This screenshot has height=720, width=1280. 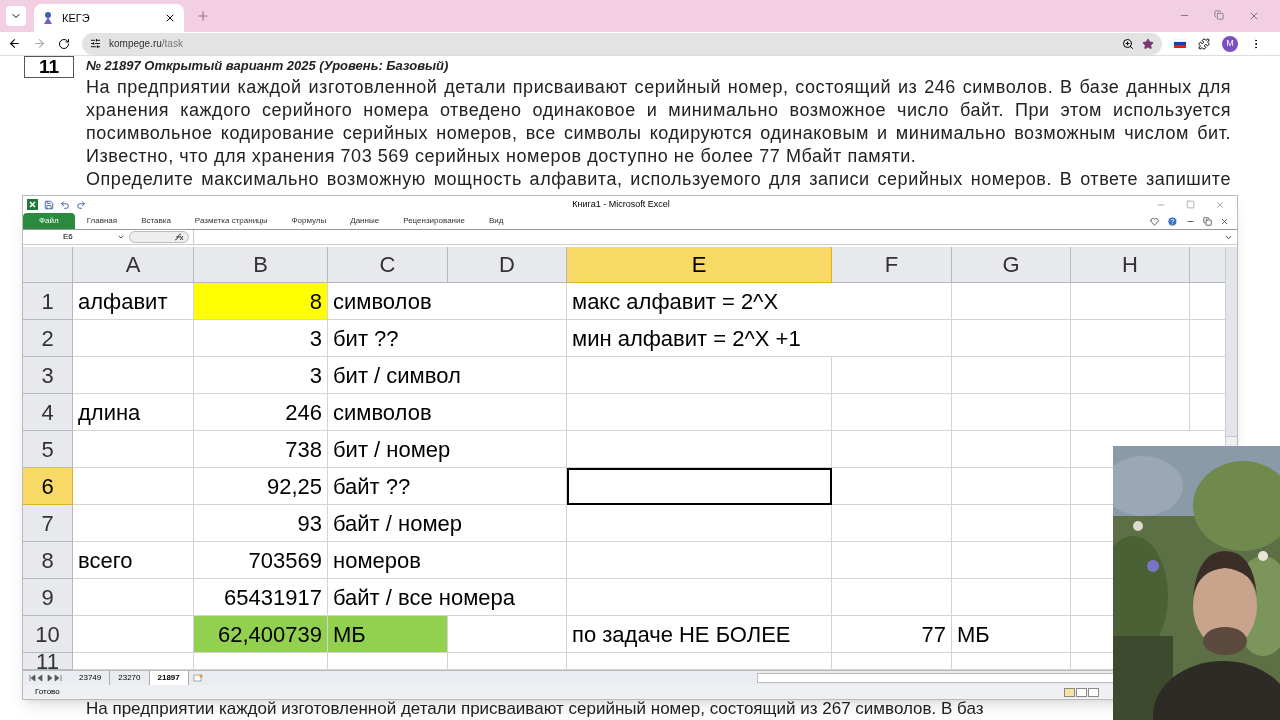 I want to click on table-cell: 93, so click(x=261, y=523).